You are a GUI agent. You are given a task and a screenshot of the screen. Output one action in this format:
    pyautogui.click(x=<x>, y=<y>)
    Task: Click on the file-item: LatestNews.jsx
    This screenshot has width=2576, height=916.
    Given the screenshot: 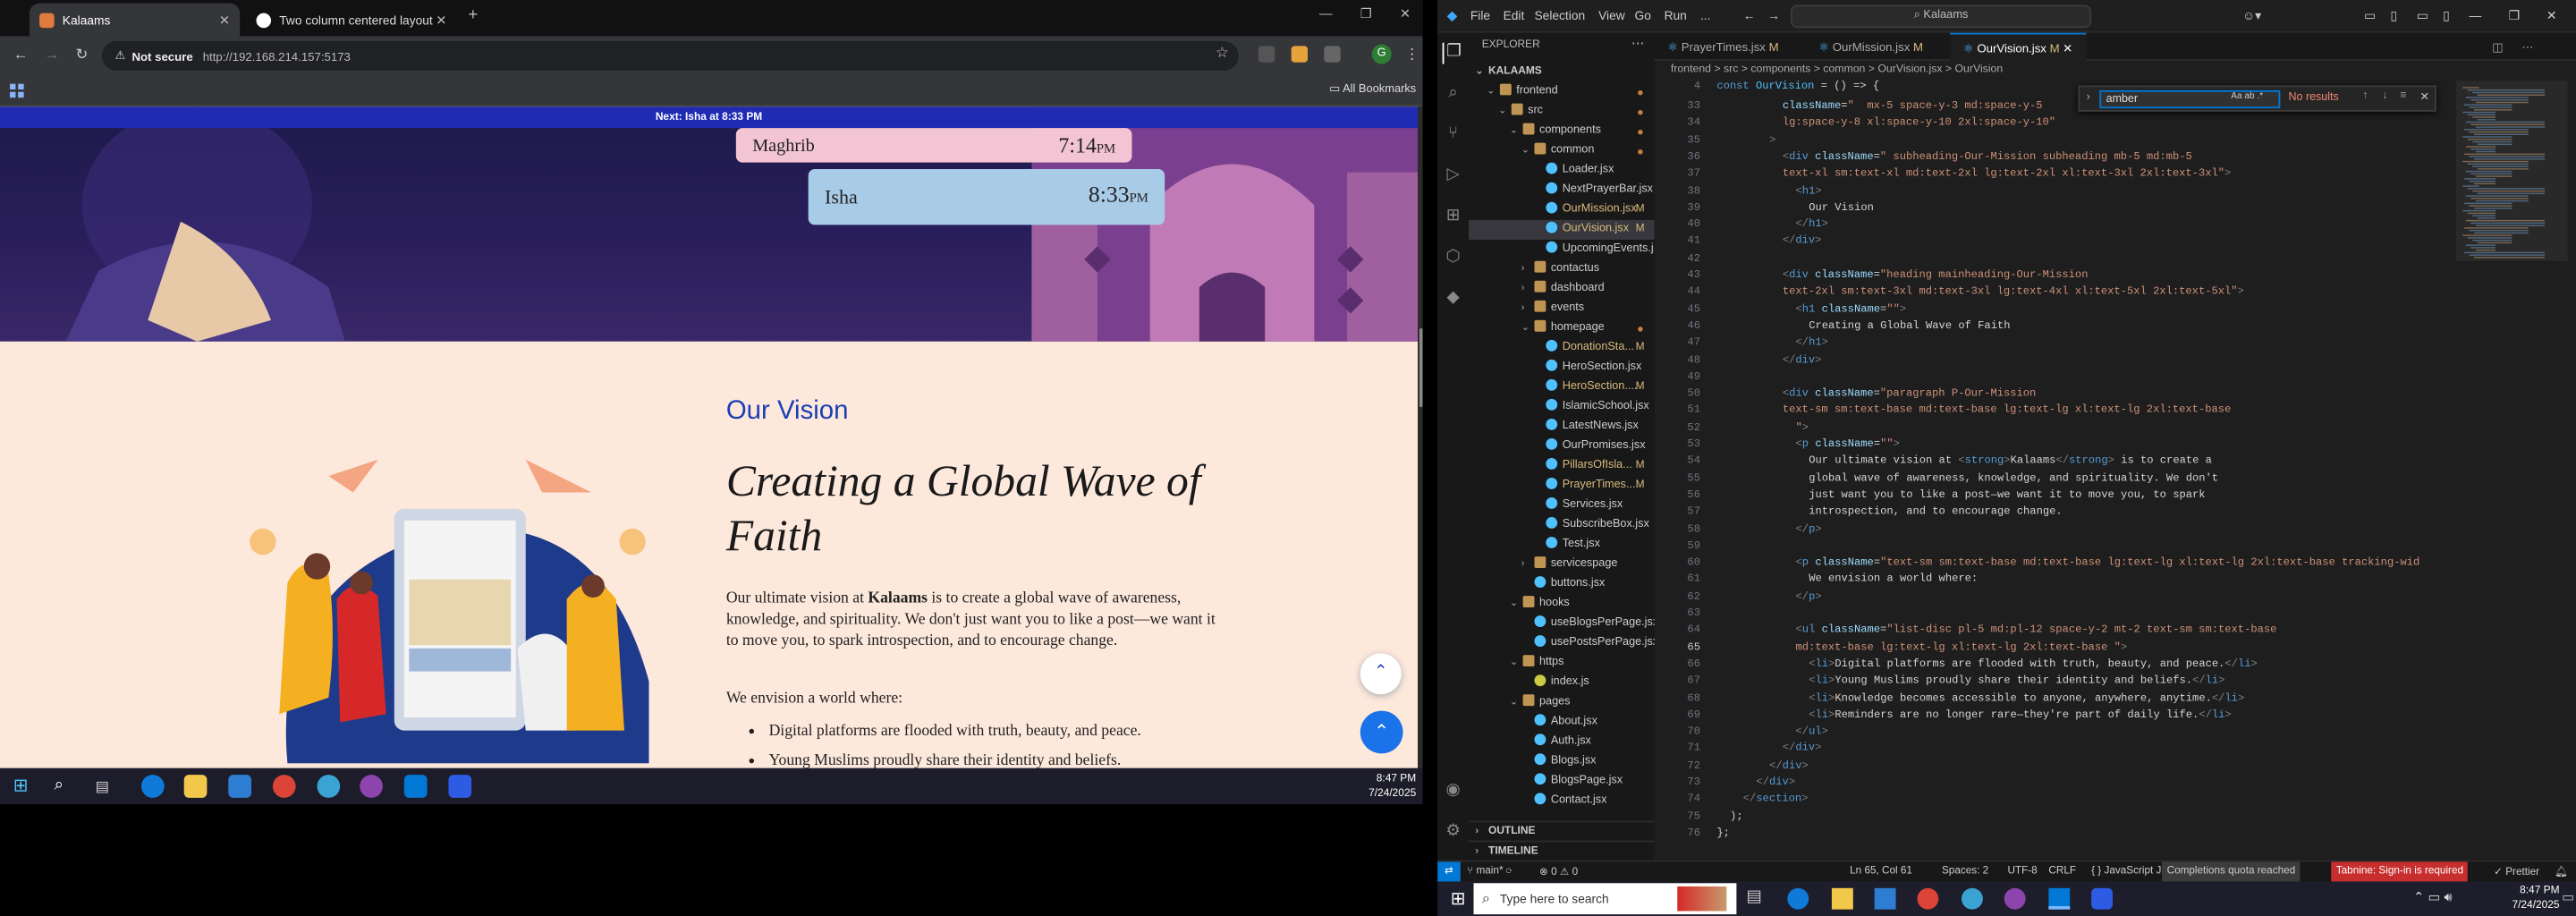 What is the action you would take?
    pyautogui.click(x=1562, y=427)
    